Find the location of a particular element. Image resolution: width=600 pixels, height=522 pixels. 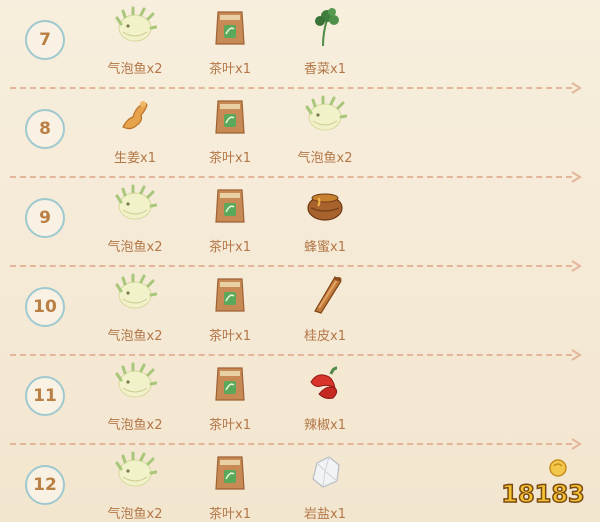

ingredient-label: 岩盐x1 is located at coordinates (325, 514).